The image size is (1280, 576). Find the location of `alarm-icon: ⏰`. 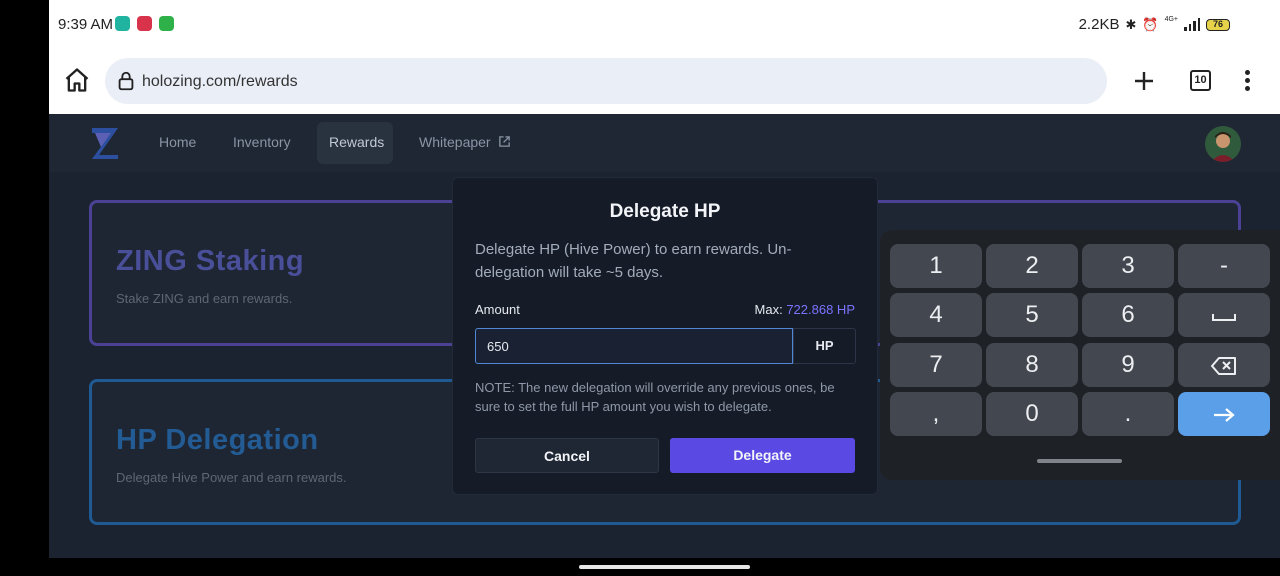

alarm-icon: ⏰ is located at coordinates (1150, 24).